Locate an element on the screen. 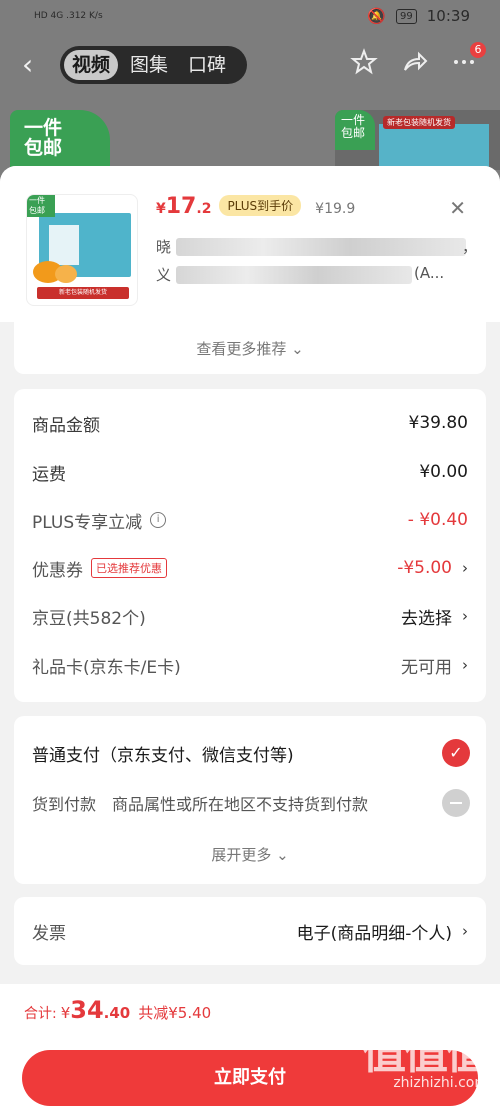 The image size is (500, 1111). invoice-value-wrap: 电子(商品明细-个人) › is located at coordinates (382, 931).